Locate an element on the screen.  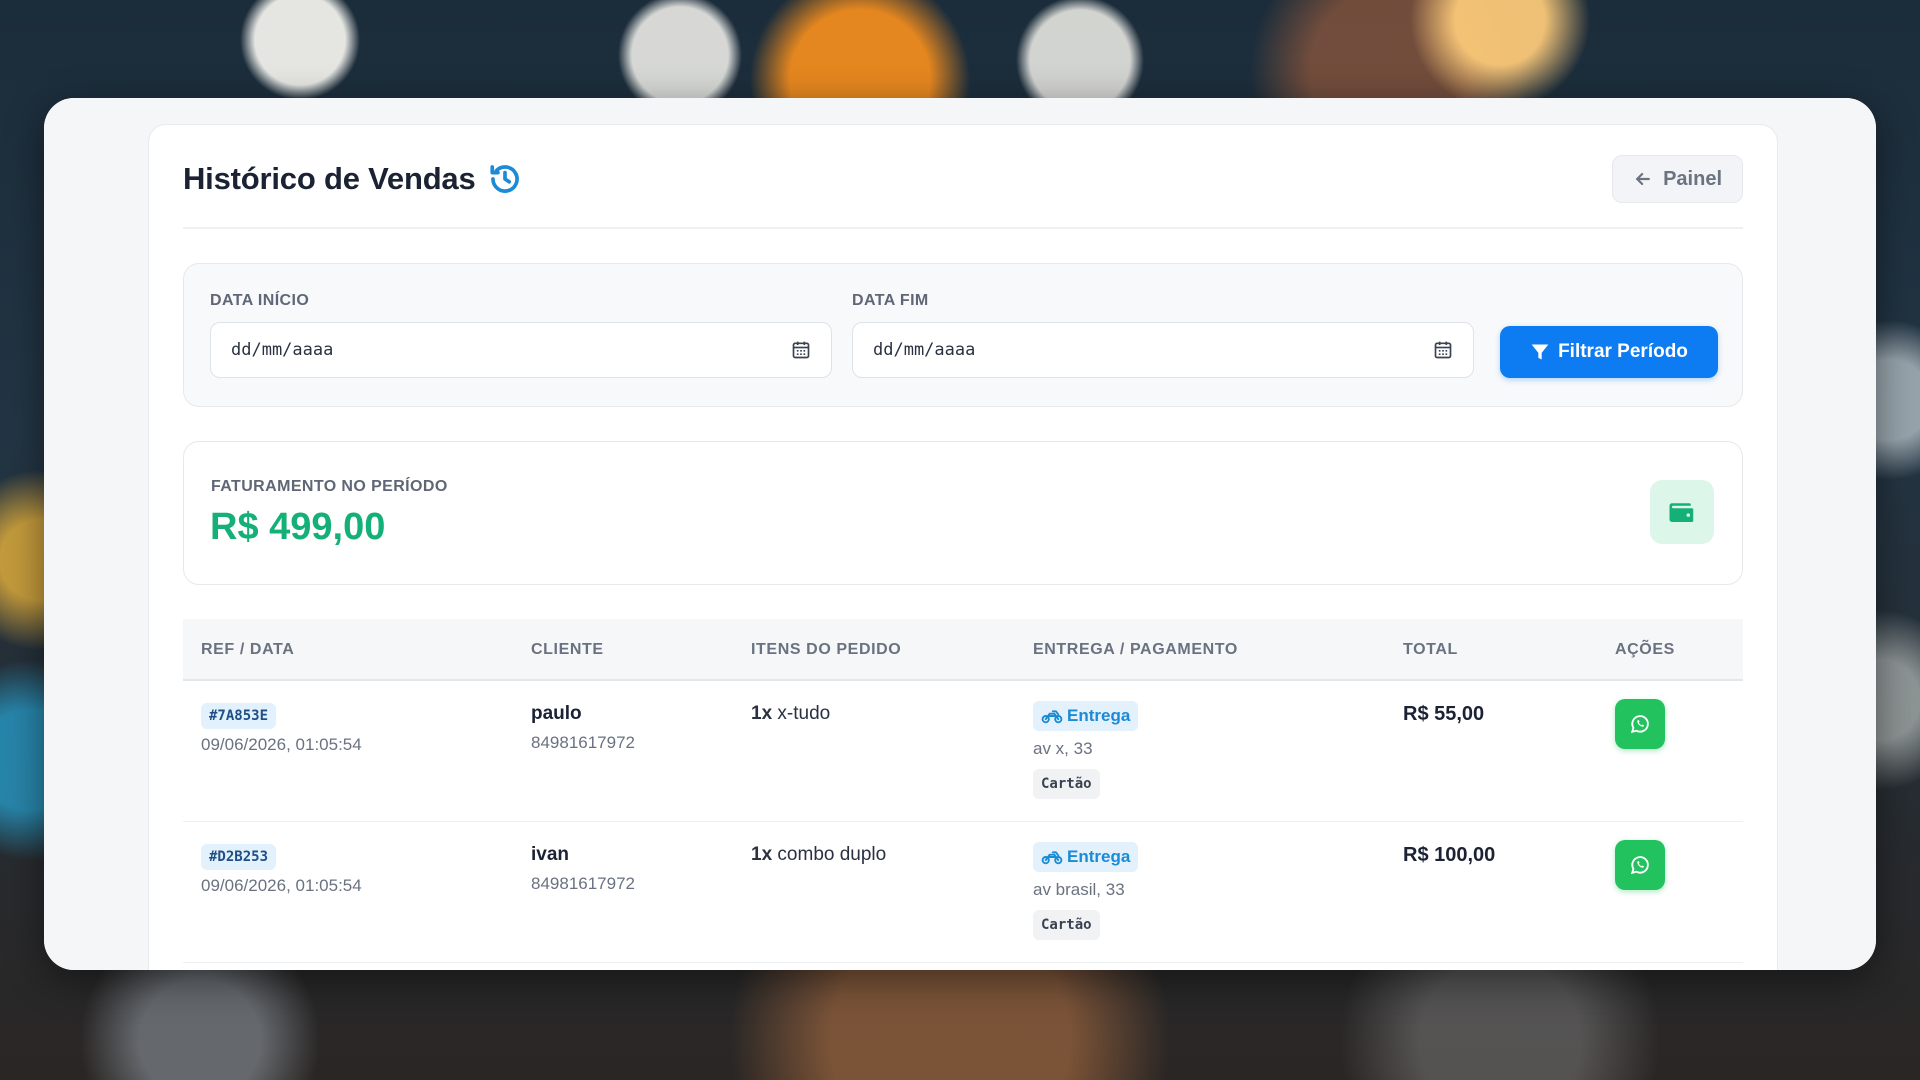
revenue-summary: FATURAMENTO NO PERÍODO R$ 499,00 is located at coordinates (963, 513).